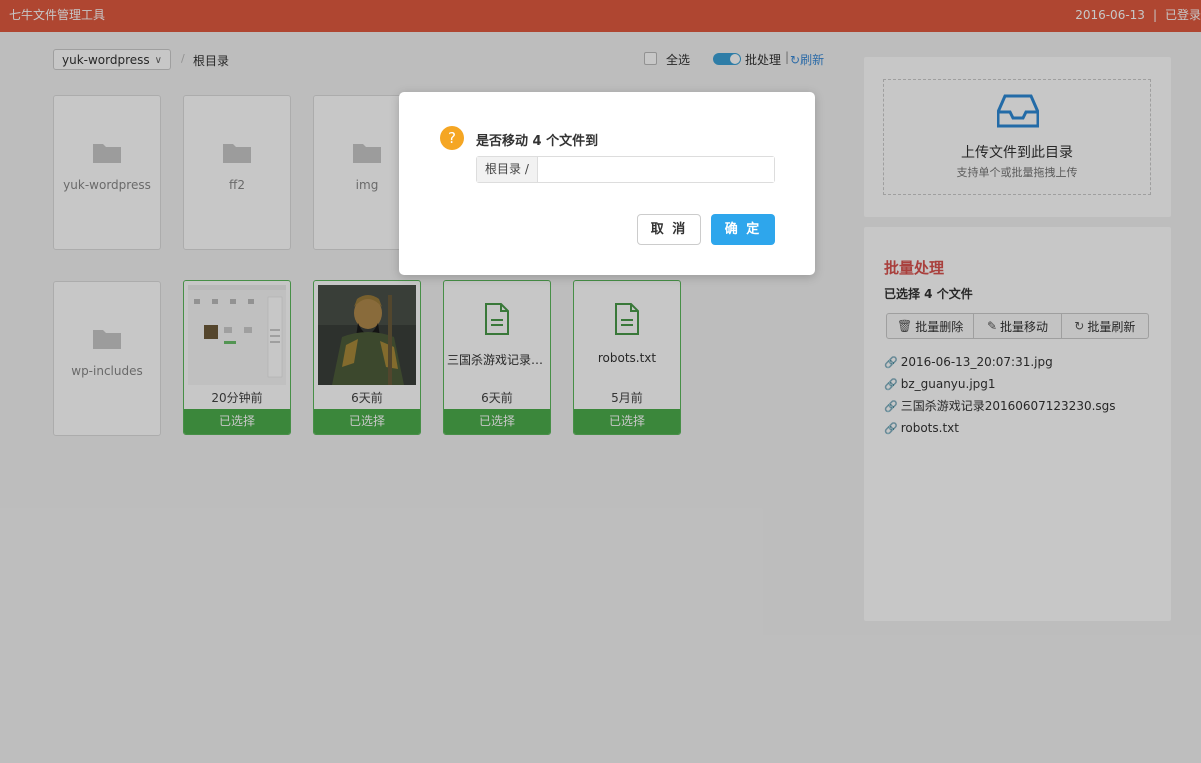 This screenshot has height=763, width=1201. I want to click on question-icon: ?, so click(452, 138).